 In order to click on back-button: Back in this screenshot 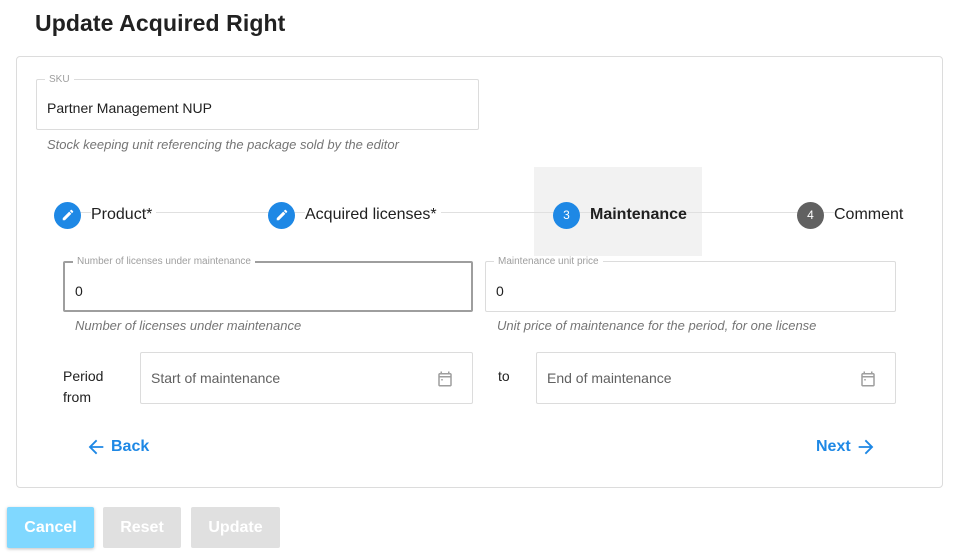, I will do `click(117, 447)`.